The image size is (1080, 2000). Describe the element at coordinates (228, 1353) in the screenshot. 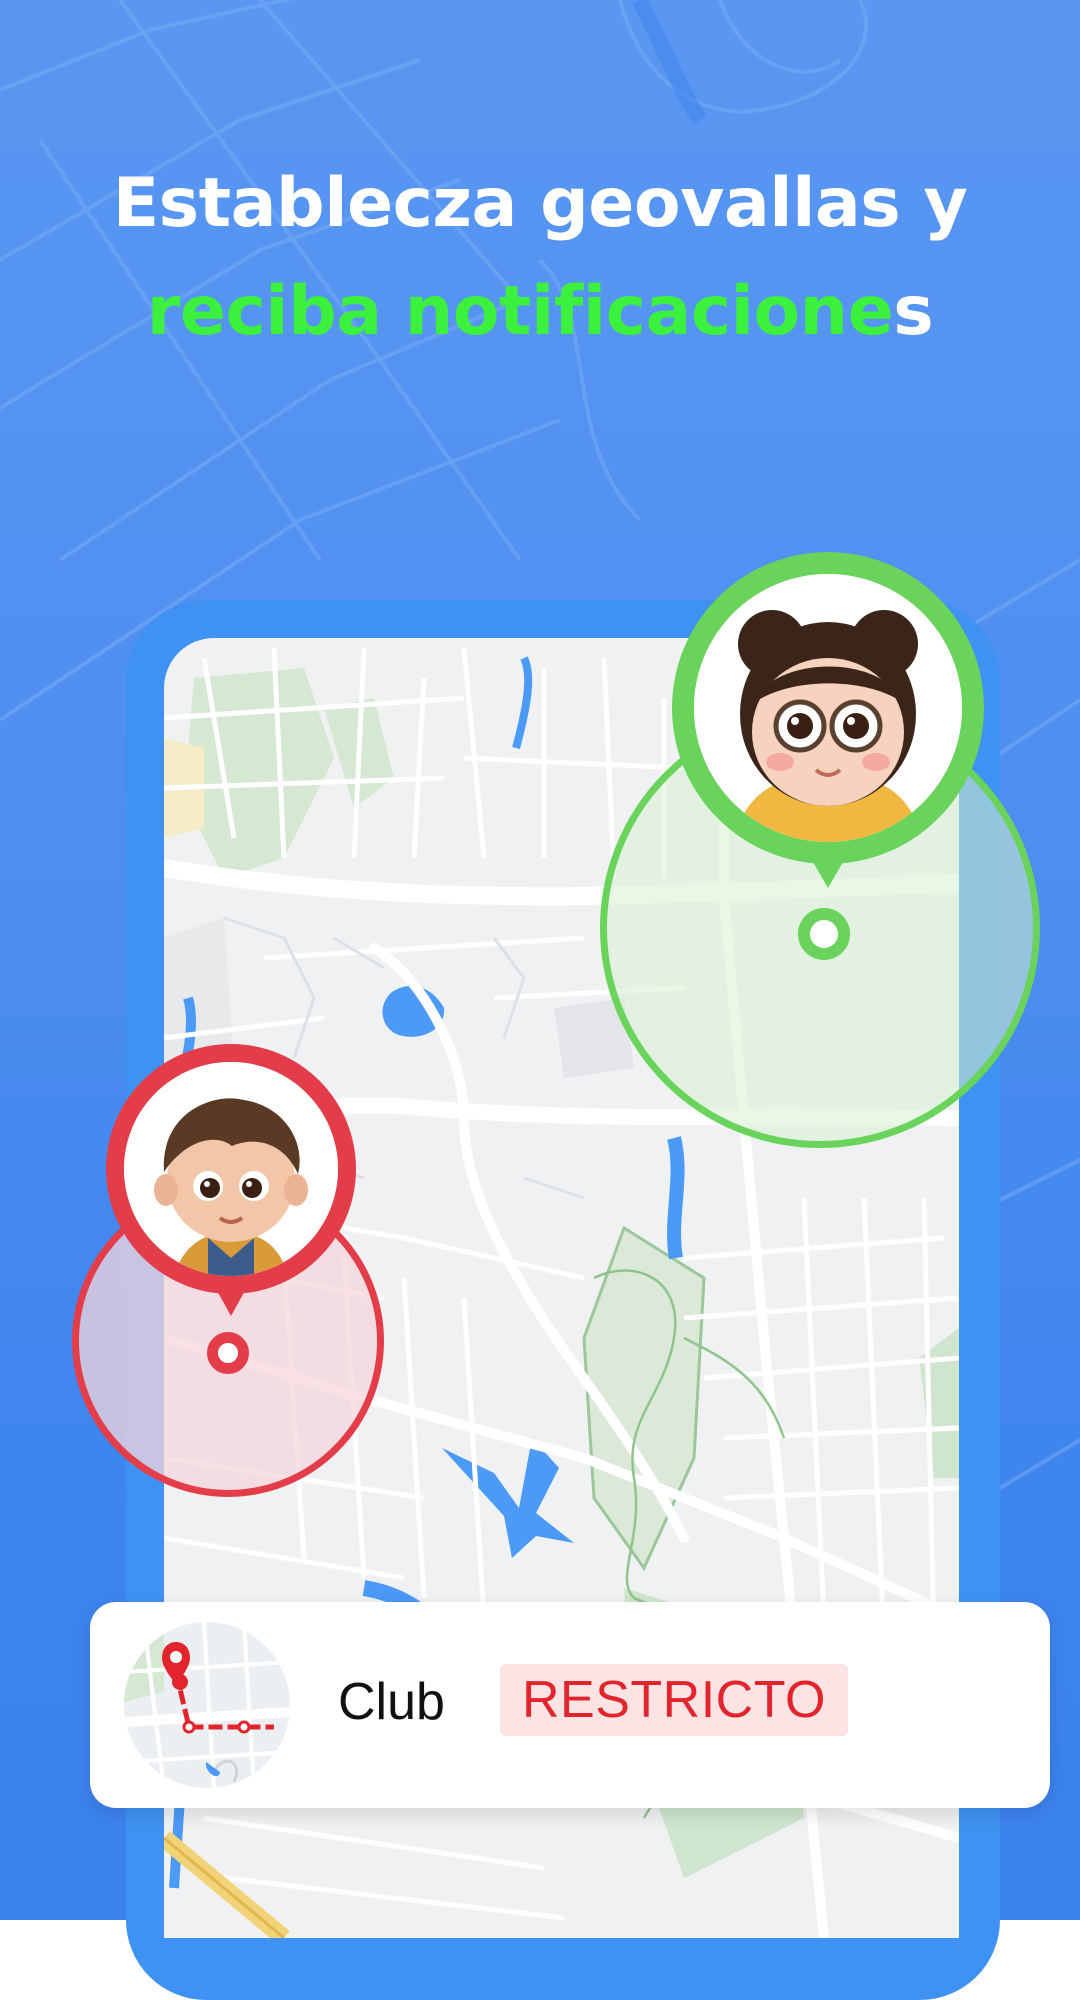

I see `geofence-red-center` at that location.